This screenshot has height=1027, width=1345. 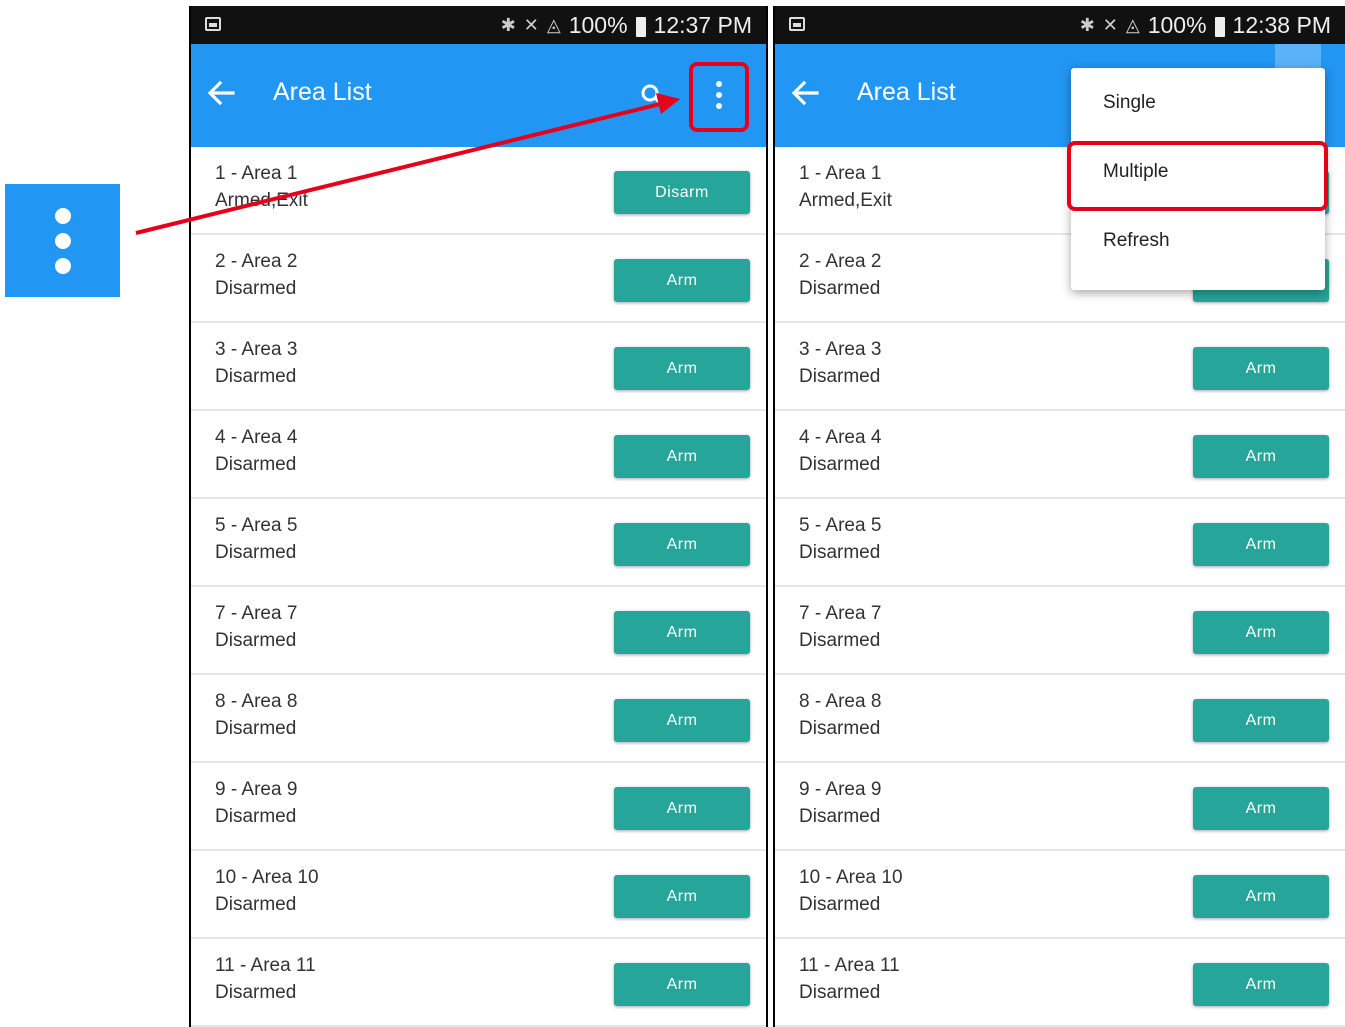 What do you see at coordinates (682, 192) in the screenshot?
I see `disarm-button: Disarm` at bounding box center [682, 192].